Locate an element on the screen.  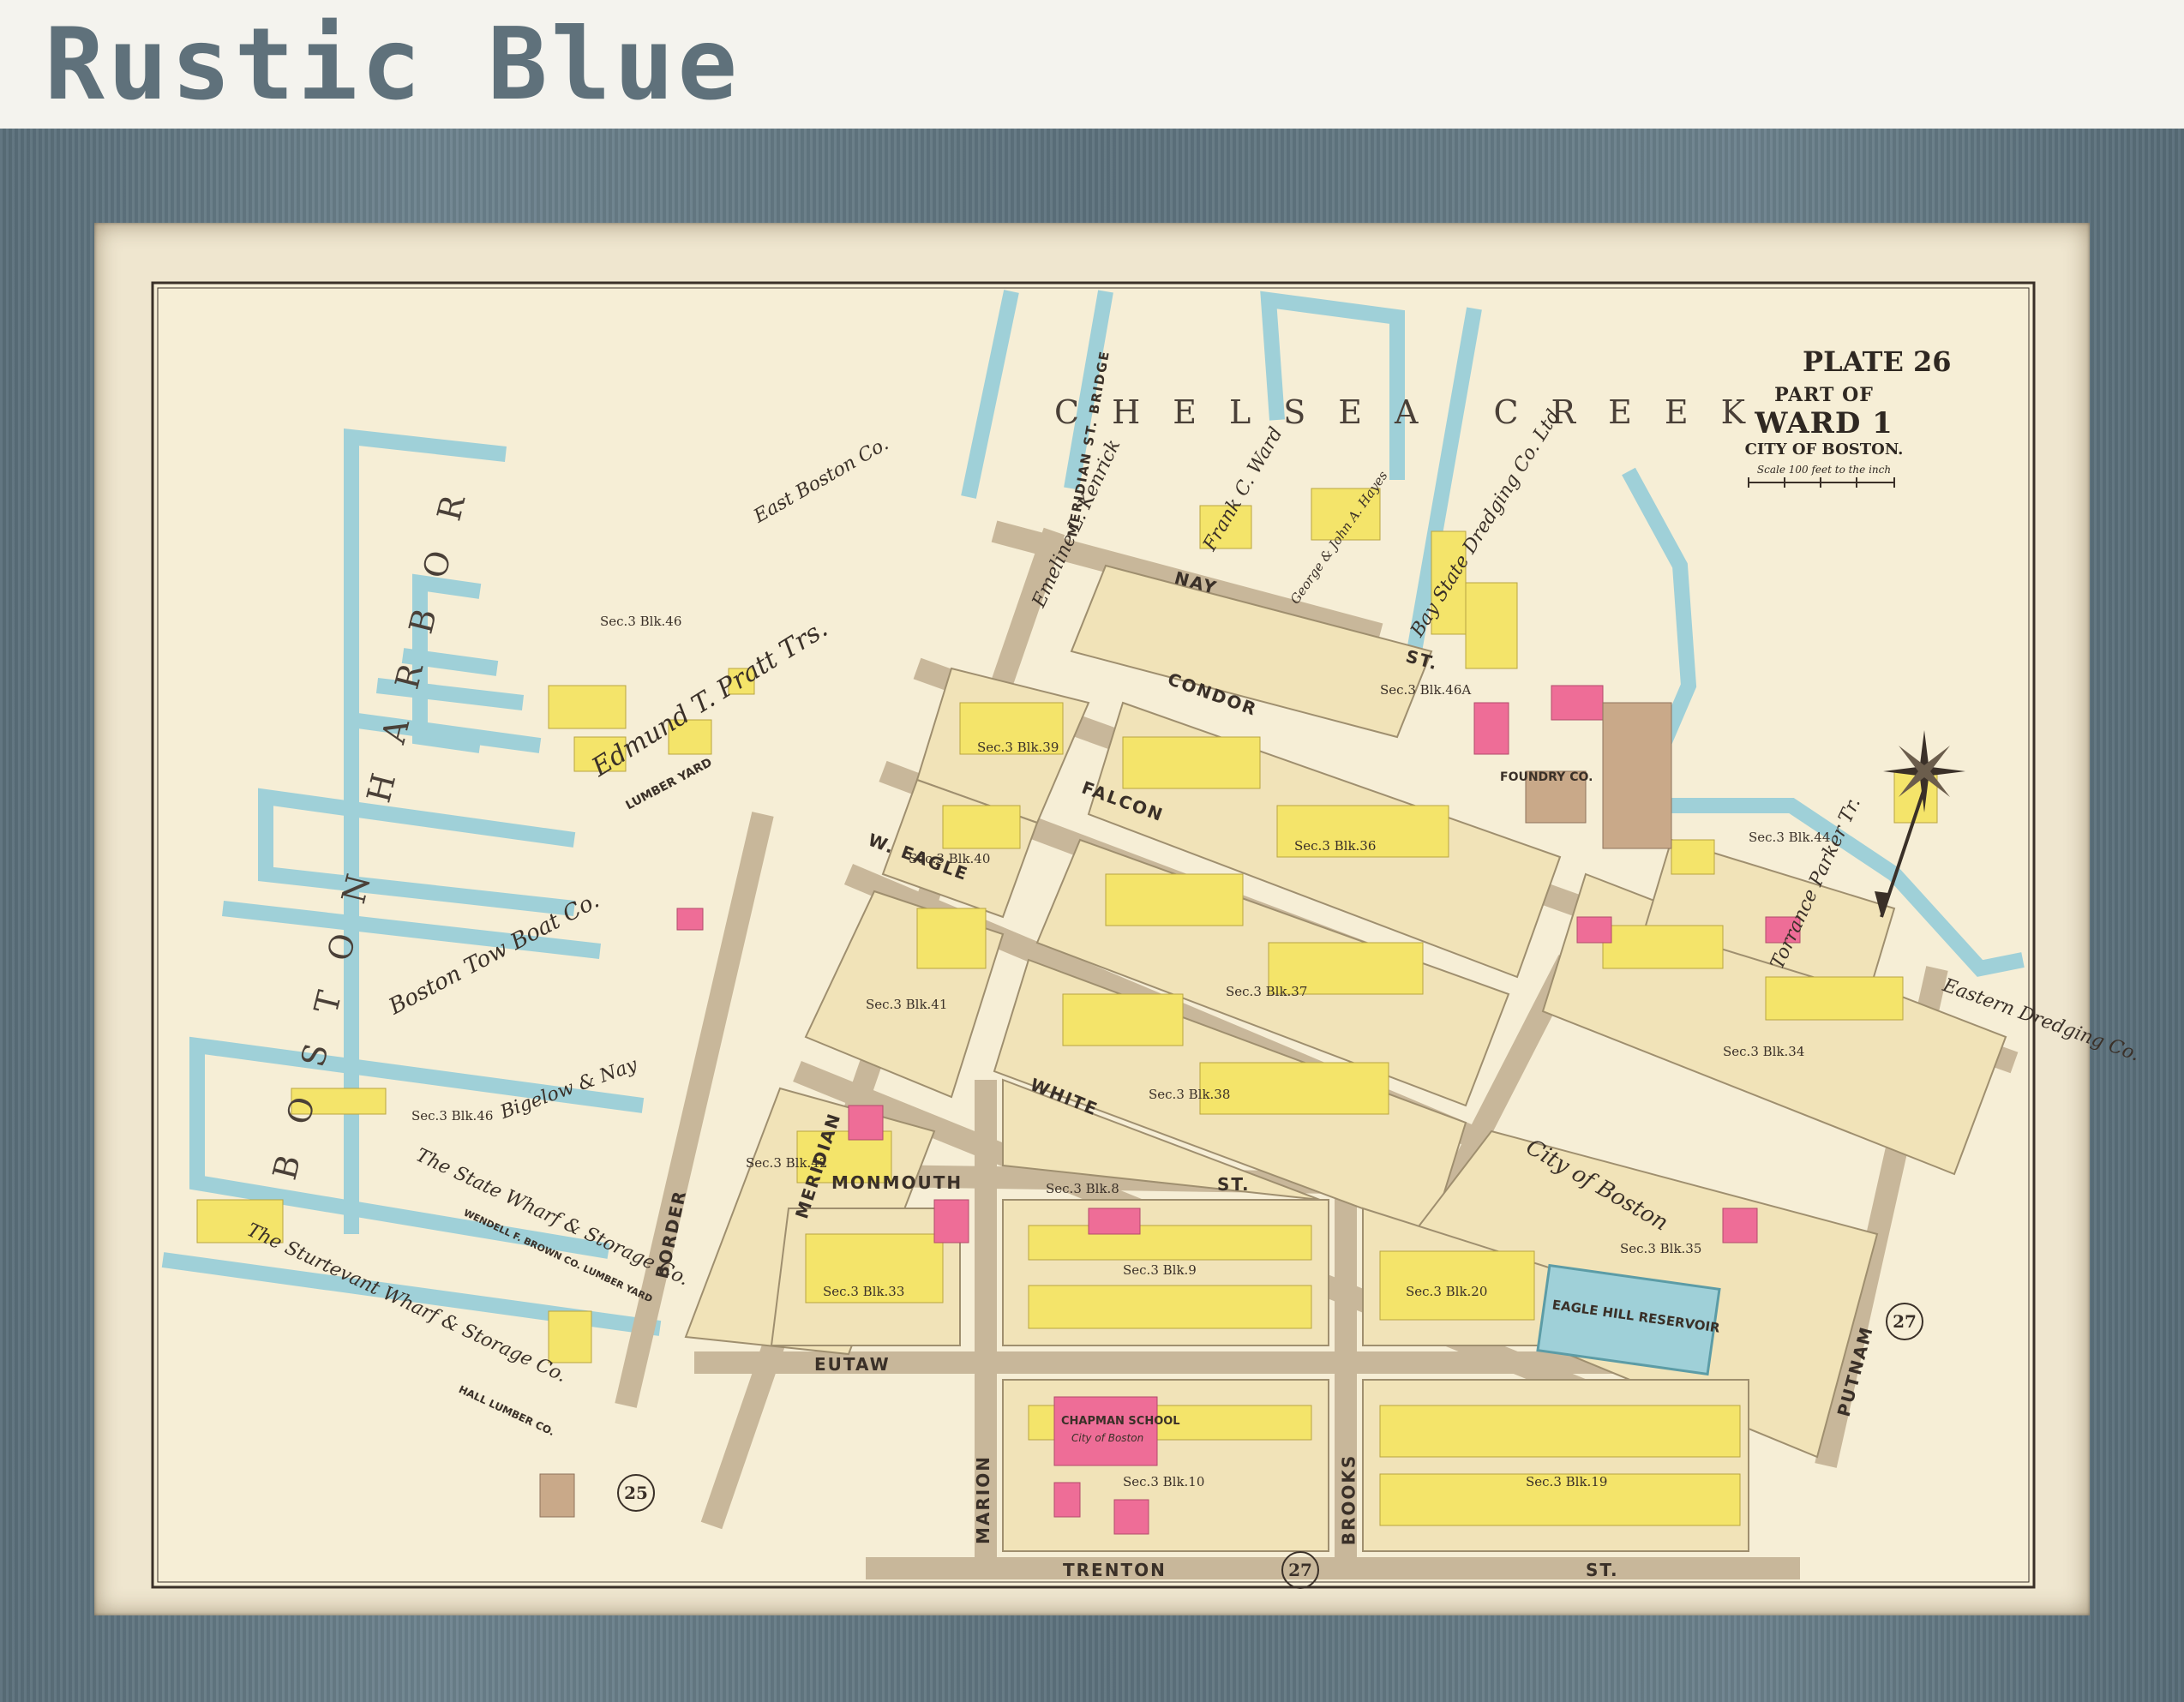
adjacent-plate-right: 27 is located at coordinates (1905, 1321).